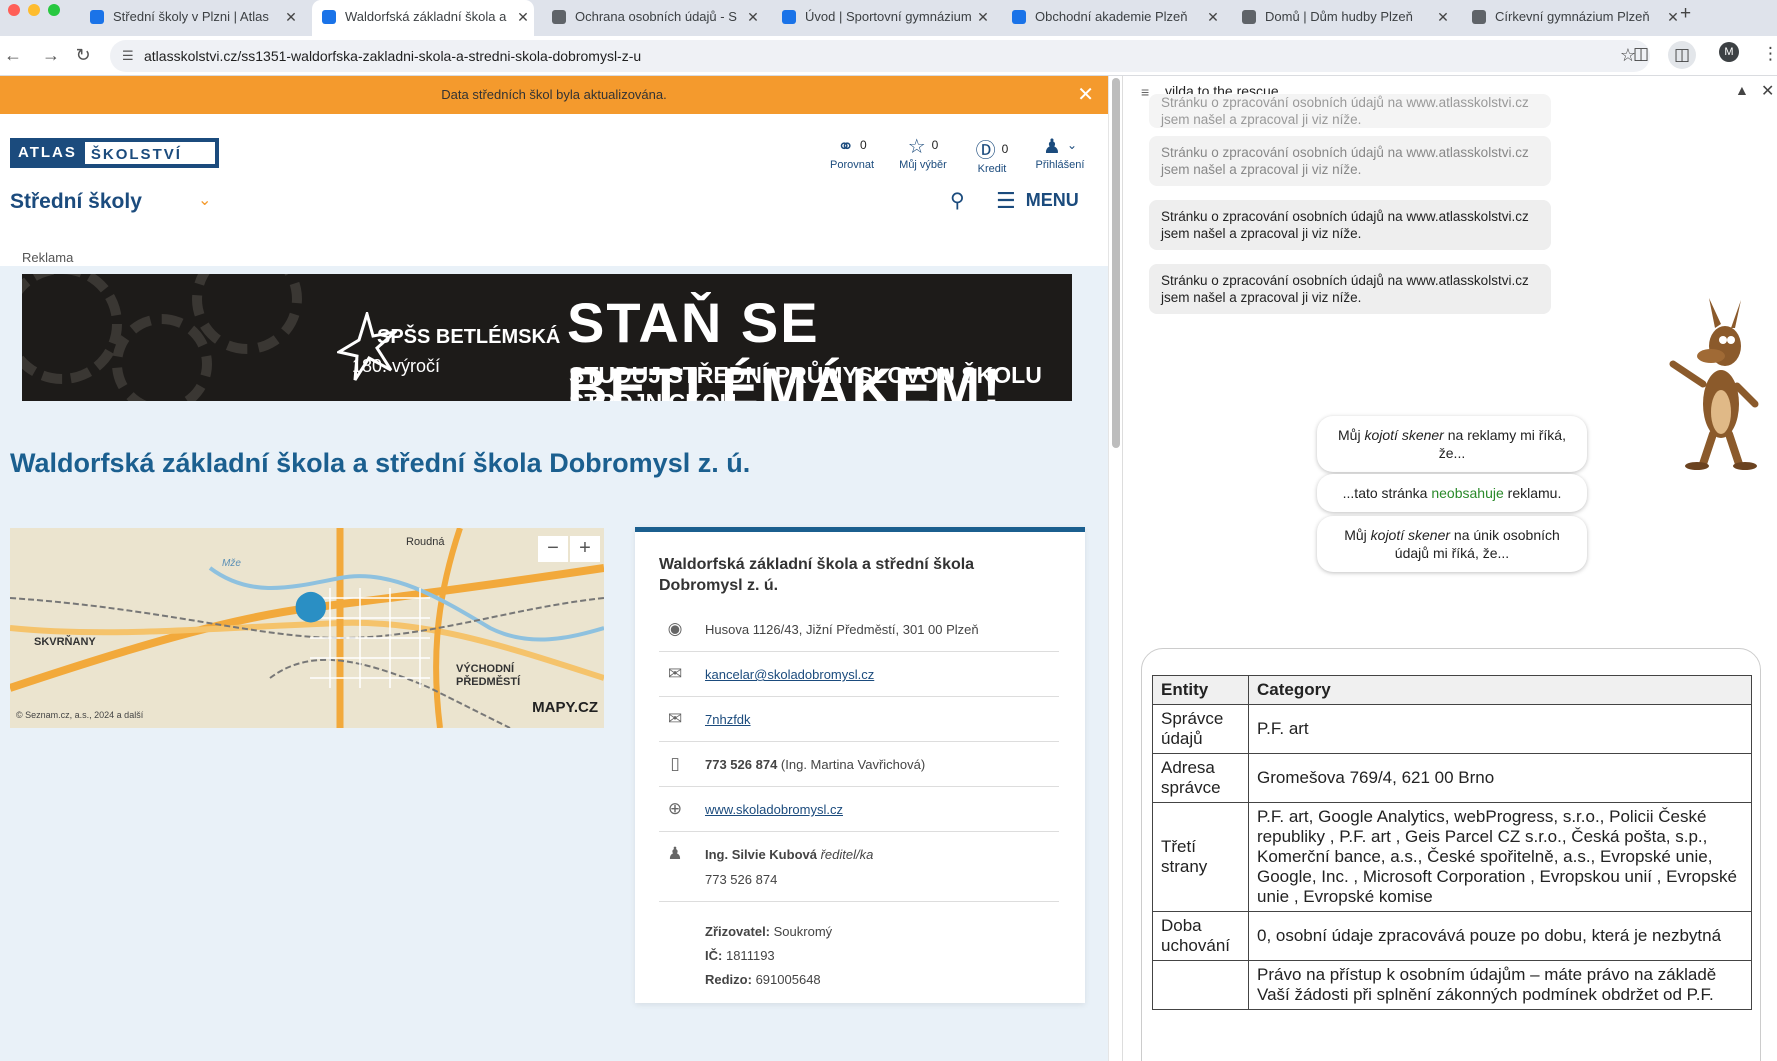 This screenshot has width=1777, height=1061. Describe the element at coordinates (76, 202) in the screenshot. I see `section-selector: Střední školy` at that location.